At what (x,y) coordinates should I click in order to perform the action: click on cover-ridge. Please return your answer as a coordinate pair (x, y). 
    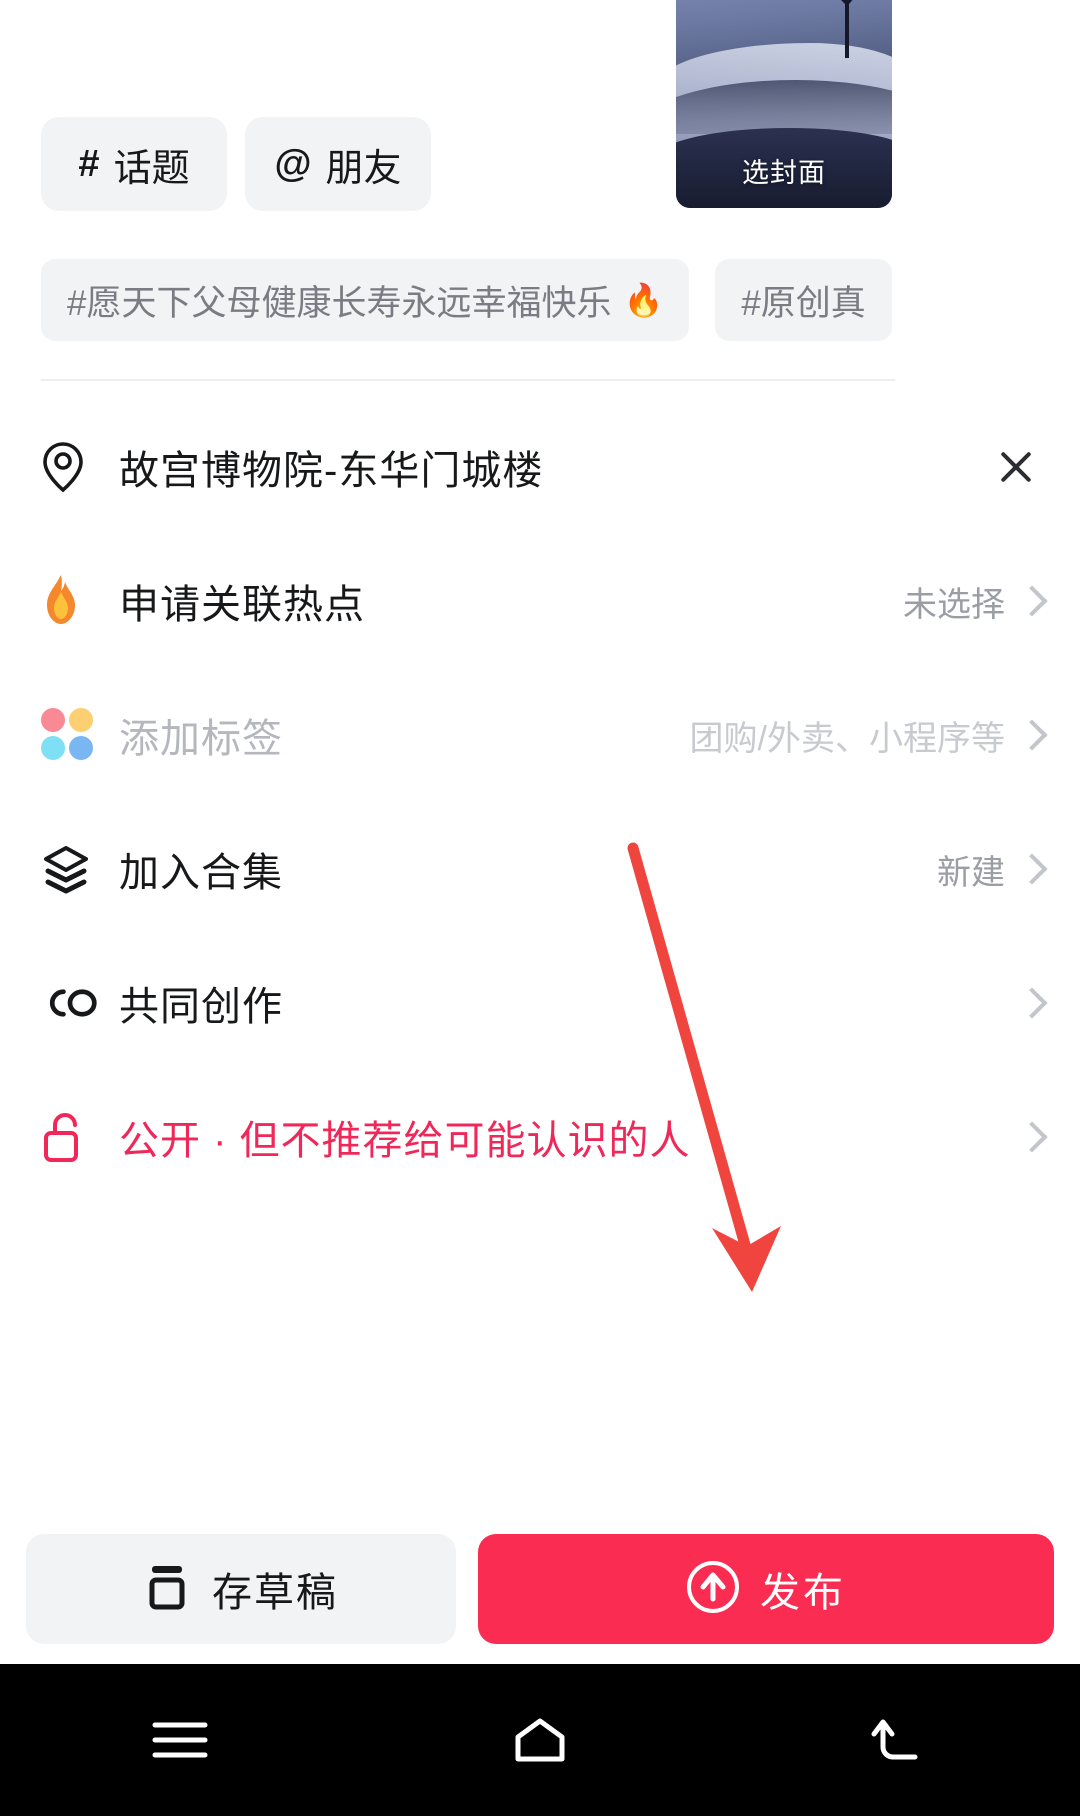
    Looking at the image, I should click on (784, 107).